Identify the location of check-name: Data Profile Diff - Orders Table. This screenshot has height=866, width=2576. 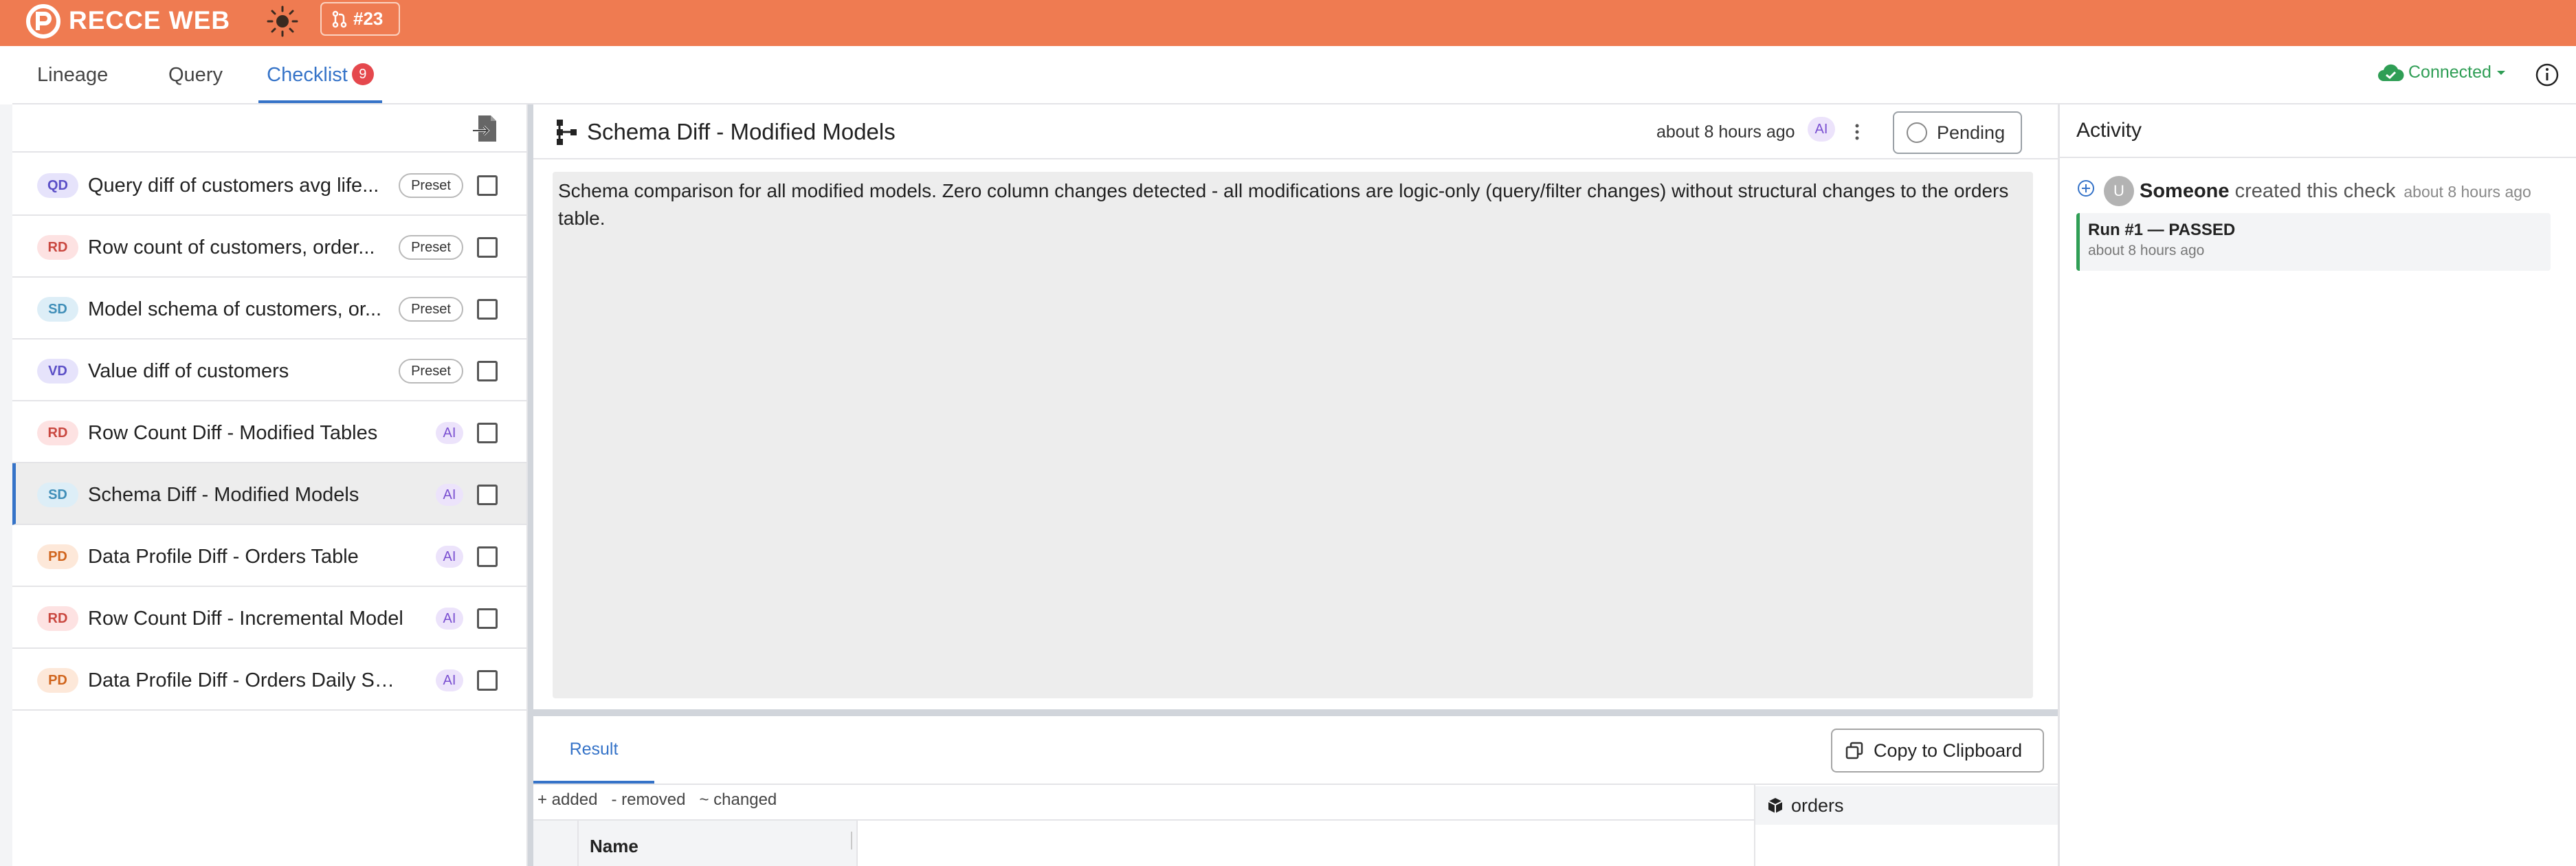
(223, 557).